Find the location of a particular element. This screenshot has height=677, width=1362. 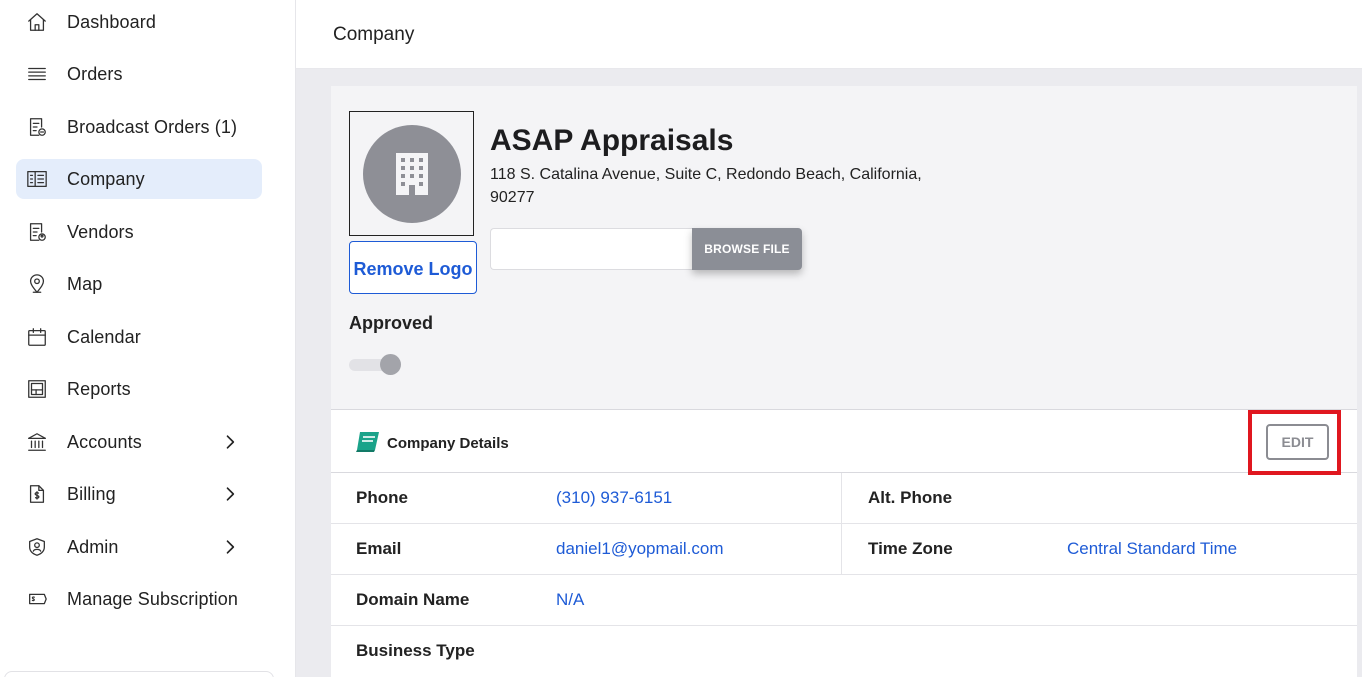

phone-value: (310) 937-6151 is located at coordinates (614, 498).